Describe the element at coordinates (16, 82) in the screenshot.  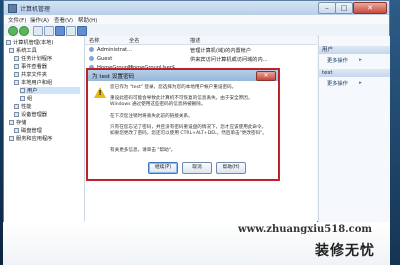
I see `users-icon` at that location.